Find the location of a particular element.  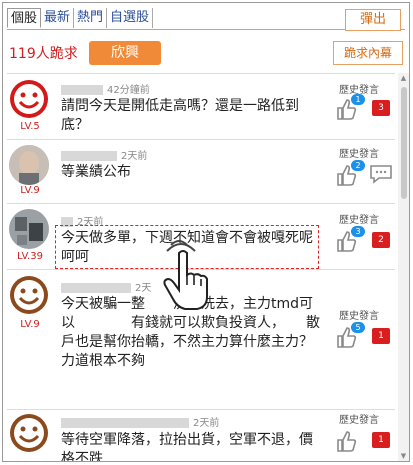

post-text: 等業績公布 is located at coordinates (192, 172).